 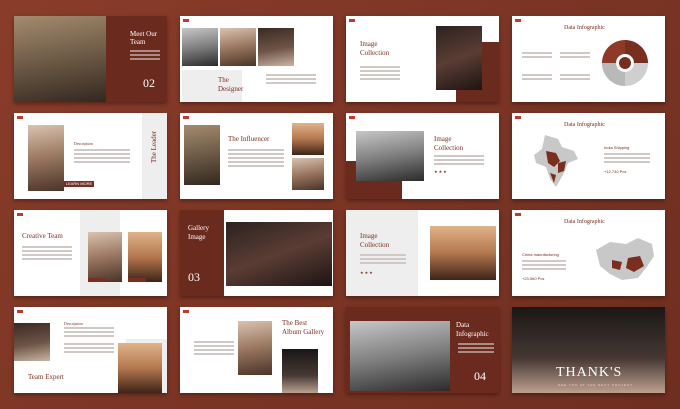 I want to click on slide-the-leader: Description LEARN MORE The Leader, so click(x=90, y=156).